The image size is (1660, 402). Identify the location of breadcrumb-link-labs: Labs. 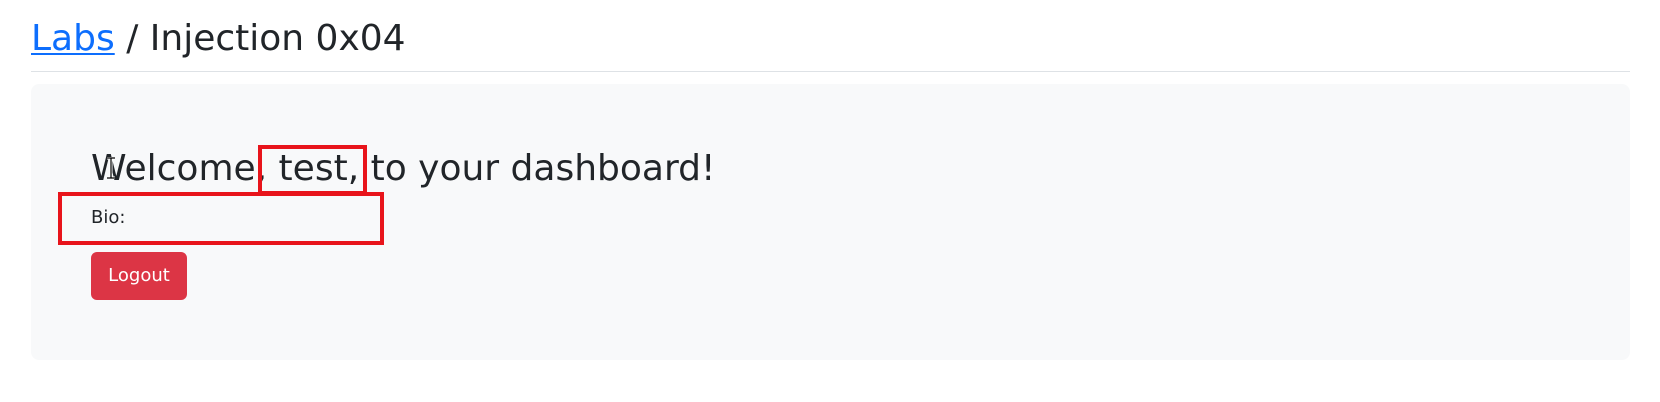
(73, 38).